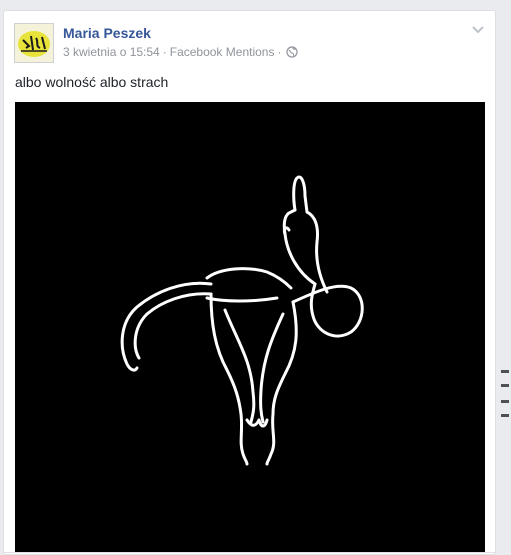  Describe the element at coordinates (249, 552) in the screenshot. I see `divider-line` at that location.